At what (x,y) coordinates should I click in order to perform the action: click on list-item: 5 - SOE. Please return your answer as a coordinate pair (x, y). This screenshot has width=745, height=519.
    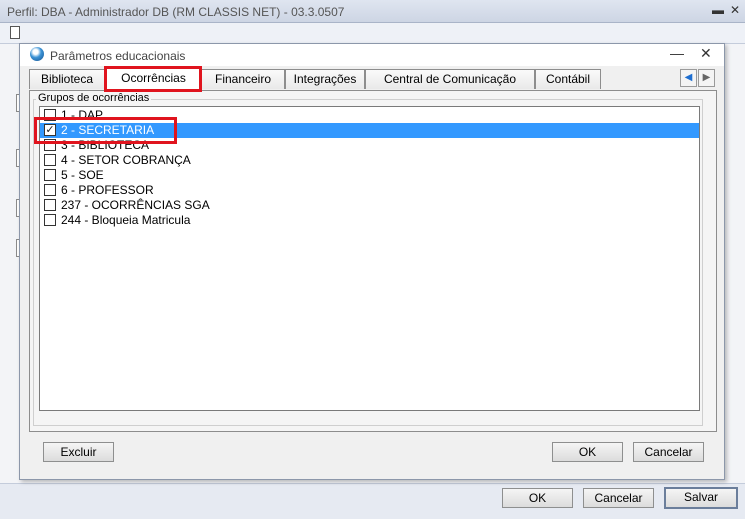
    Looking at the image, I should click on (369, 175).